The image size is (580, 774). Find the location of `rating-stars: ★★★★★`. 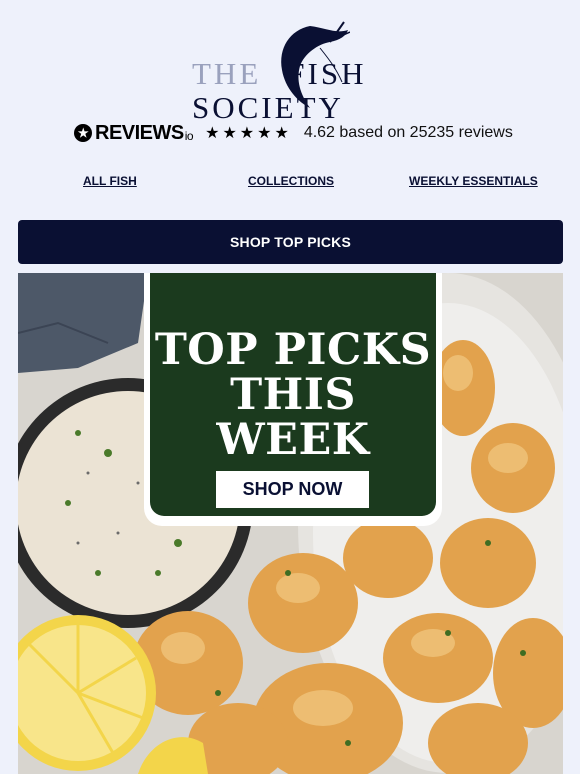

rating-stars: ★★★★★ is located at coordinates (248, 133).